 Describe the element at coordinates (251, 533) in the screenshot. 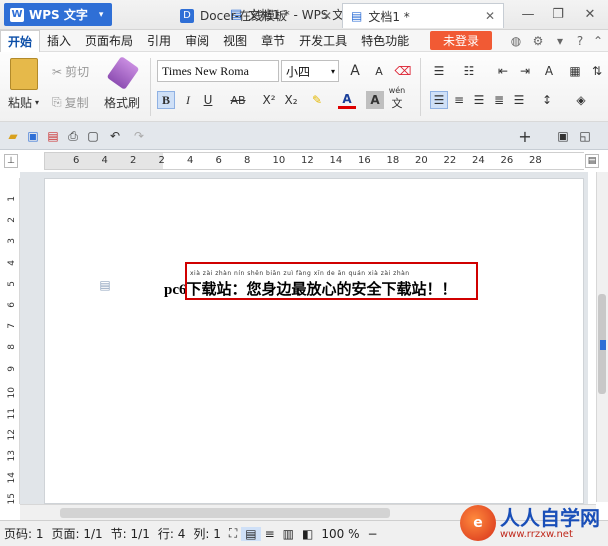

I see `page-view-icon: ▤` at that location.